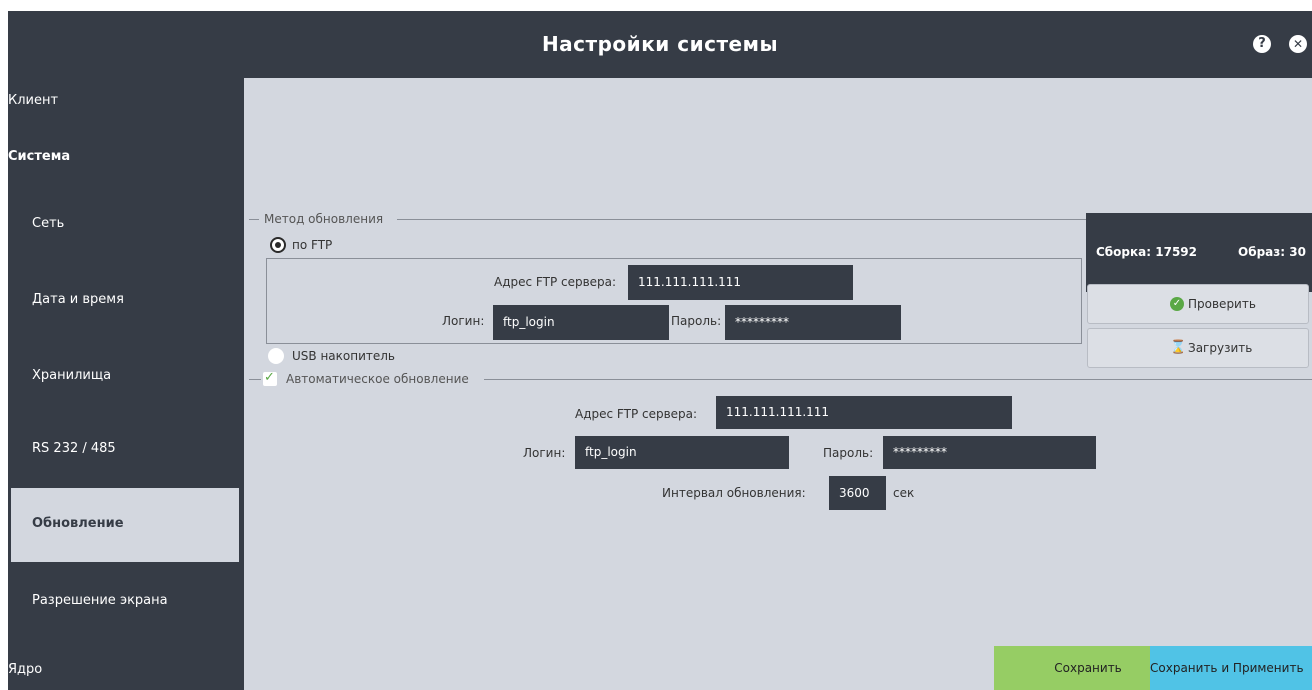 This screenshot has width=1312, height=690. I want to click on checkmark-icon: ✓, so click(269, 377).